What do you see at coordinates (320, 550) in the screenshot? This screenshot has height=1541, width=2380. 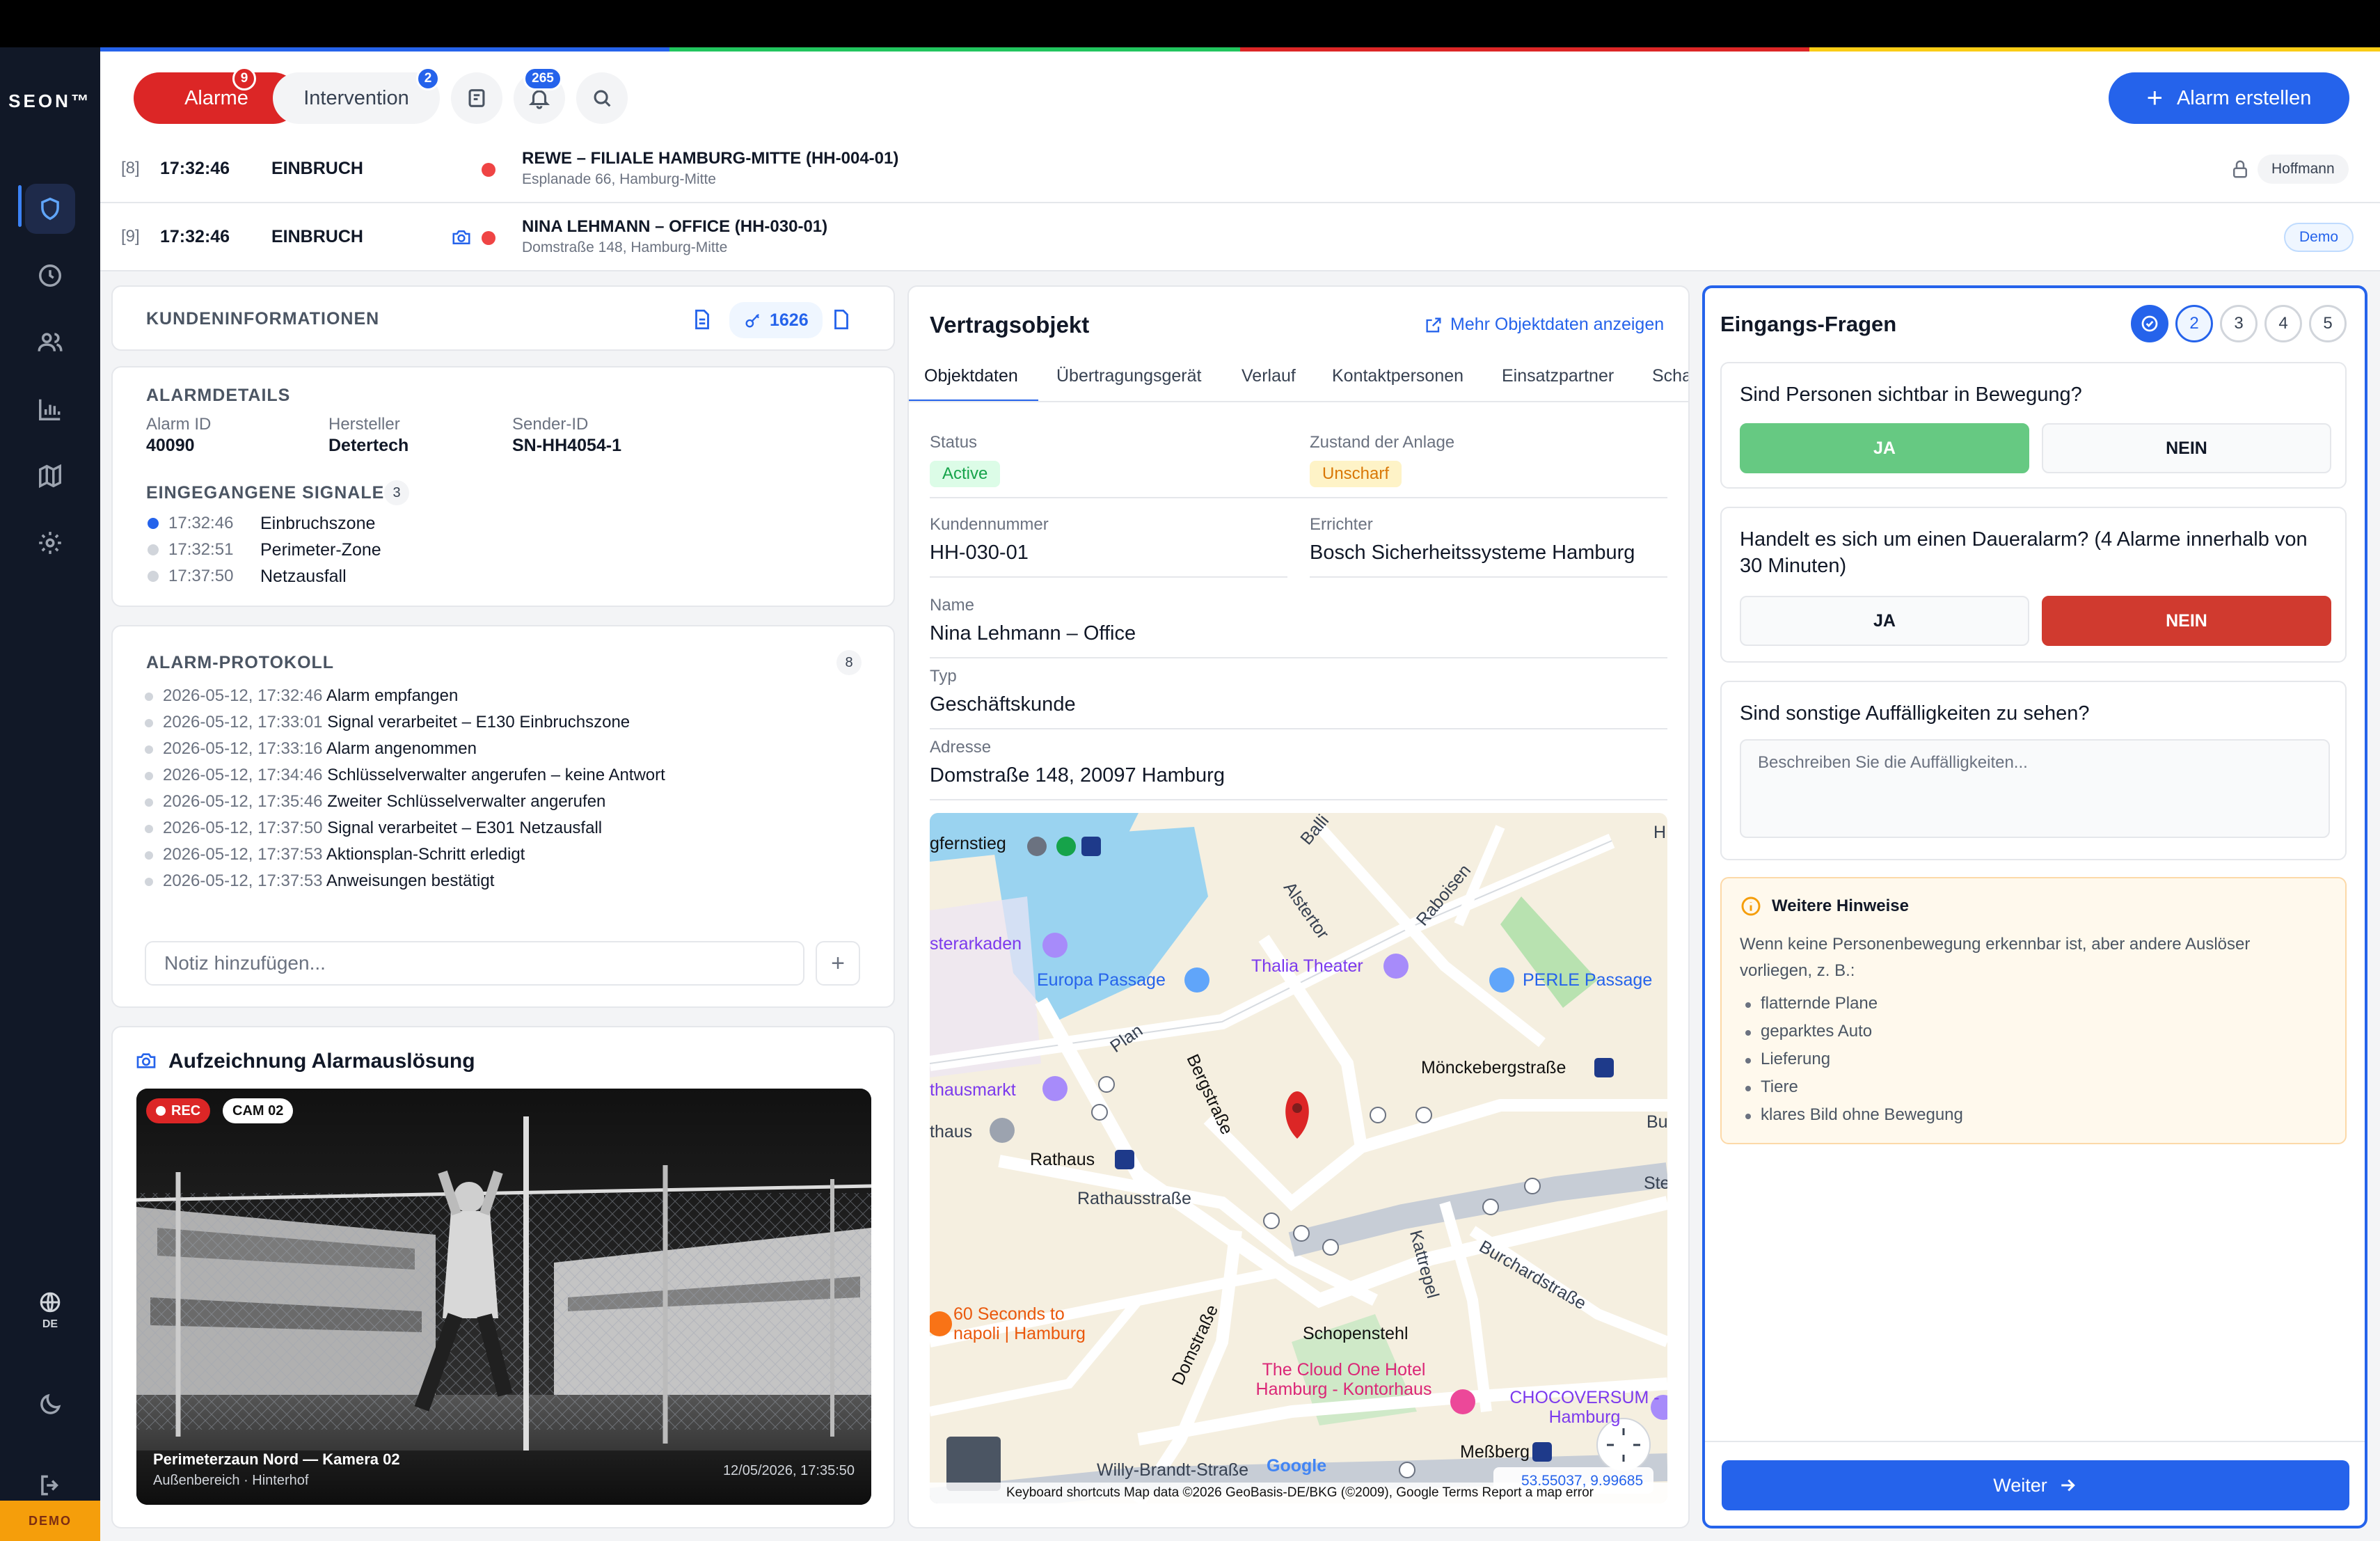 I see `signal-name: Perimeter-Zone` at bounding box center [320, 550].